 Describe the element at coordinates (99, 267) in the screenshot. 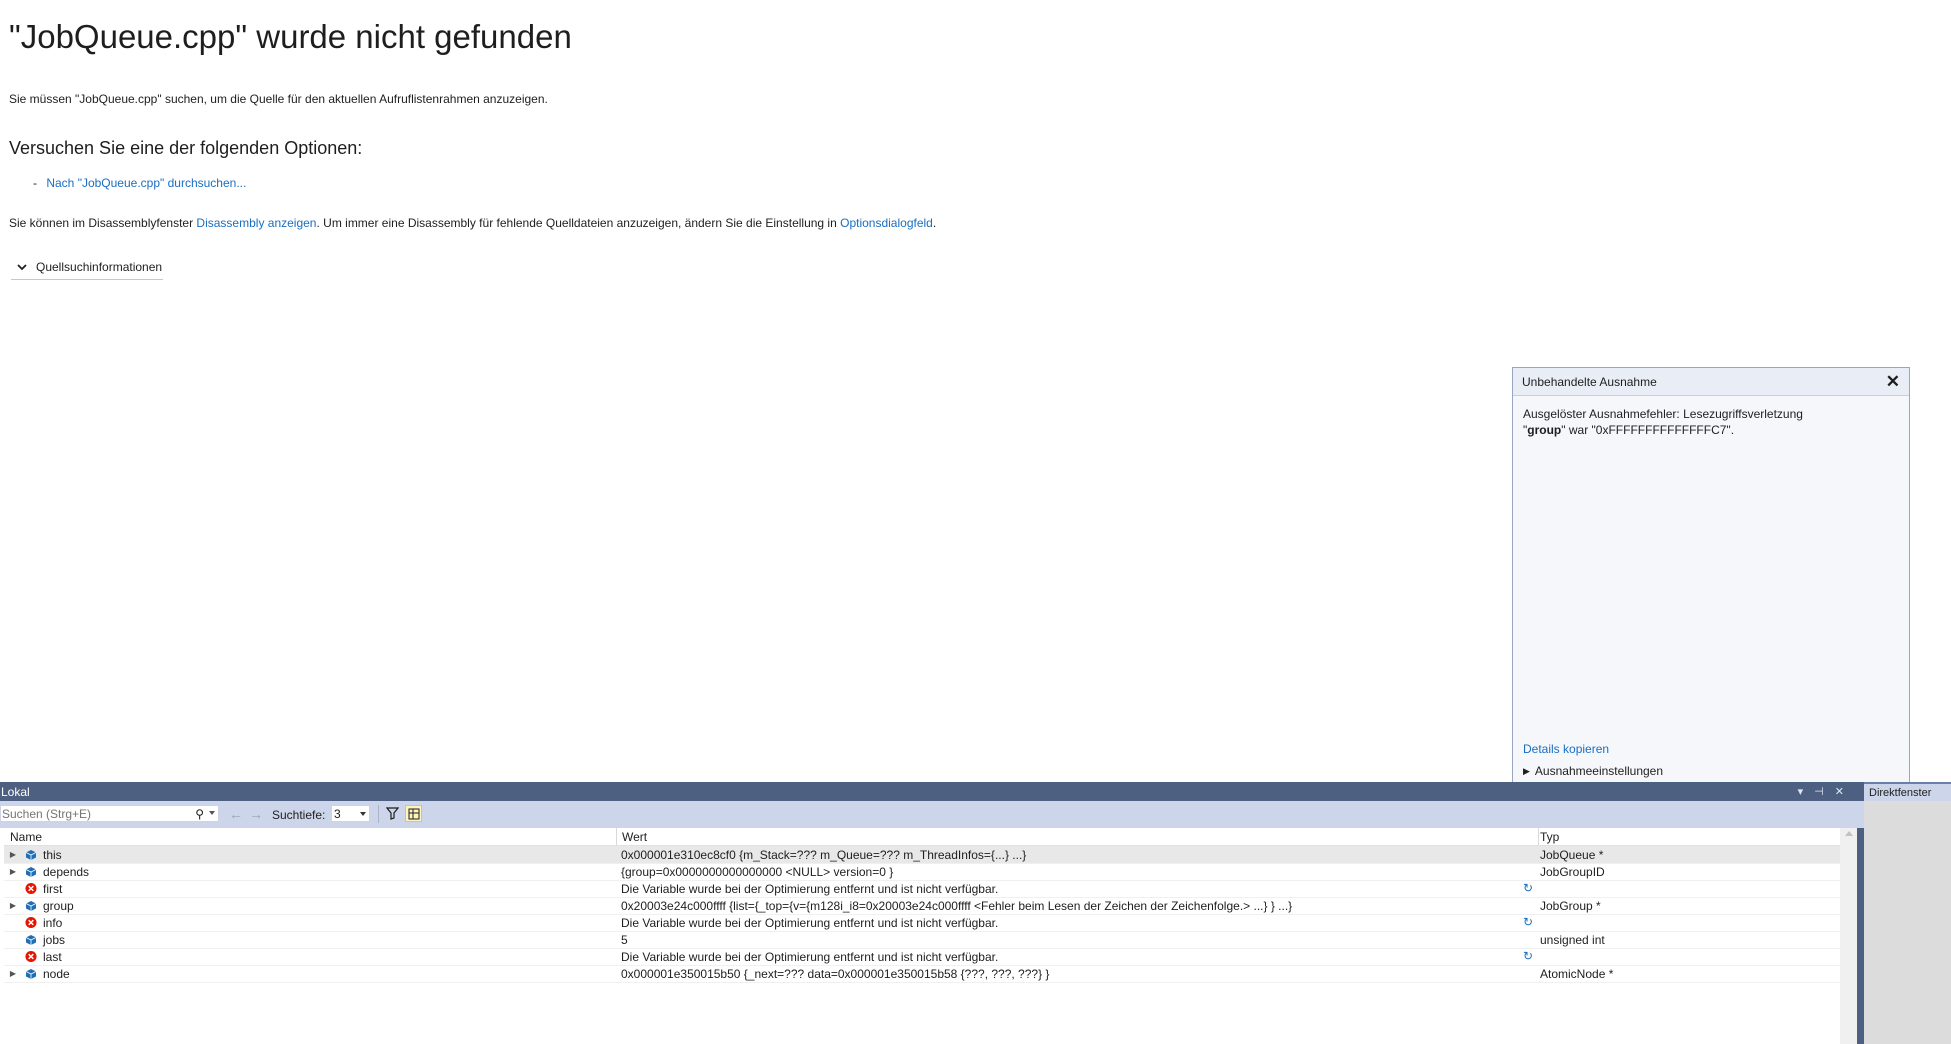

I see `expander-label: Quellsuchinformationen` at that location.